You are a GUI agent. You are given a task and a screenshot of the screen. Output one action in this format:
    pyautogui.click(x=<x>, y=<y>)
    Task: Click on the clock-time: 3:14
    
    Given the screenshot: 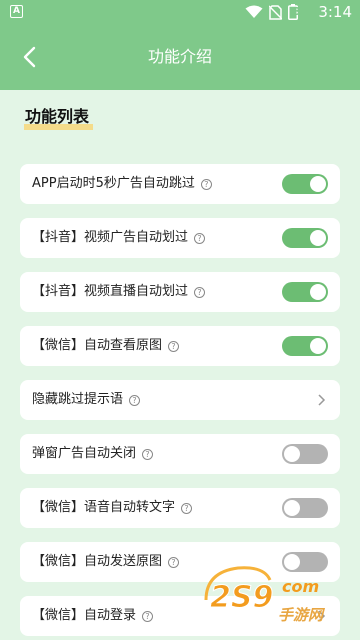 What is the action you would take?
    pyautogui.click(x=335, y=12)
    